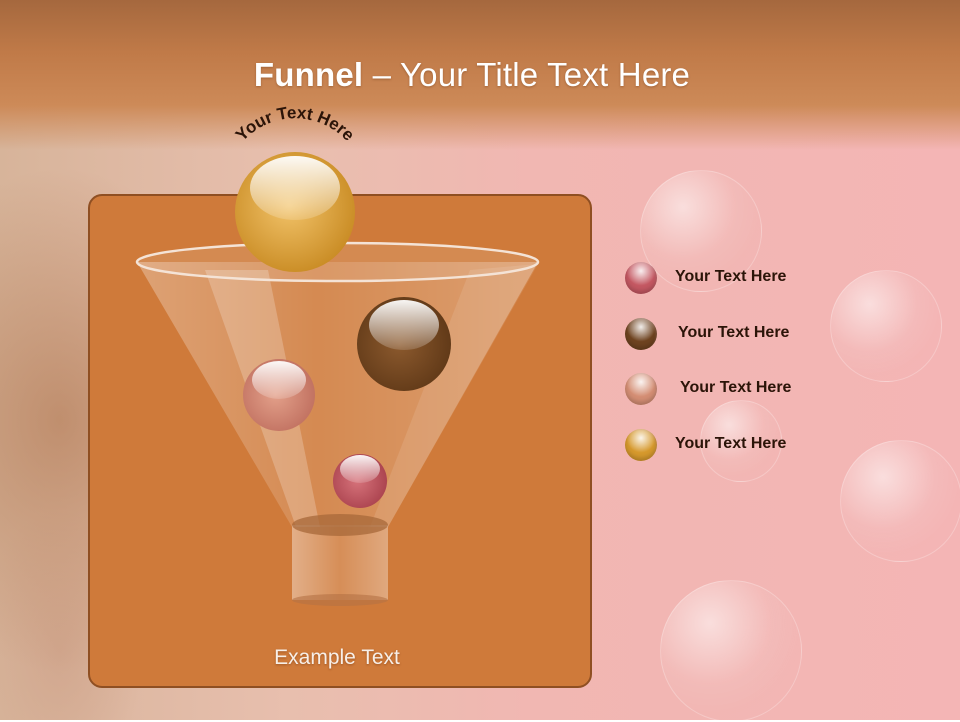 The width and height of the screenshot is (960, 722). I want to click on legend-ball-brown-icon, so click(641, 334).